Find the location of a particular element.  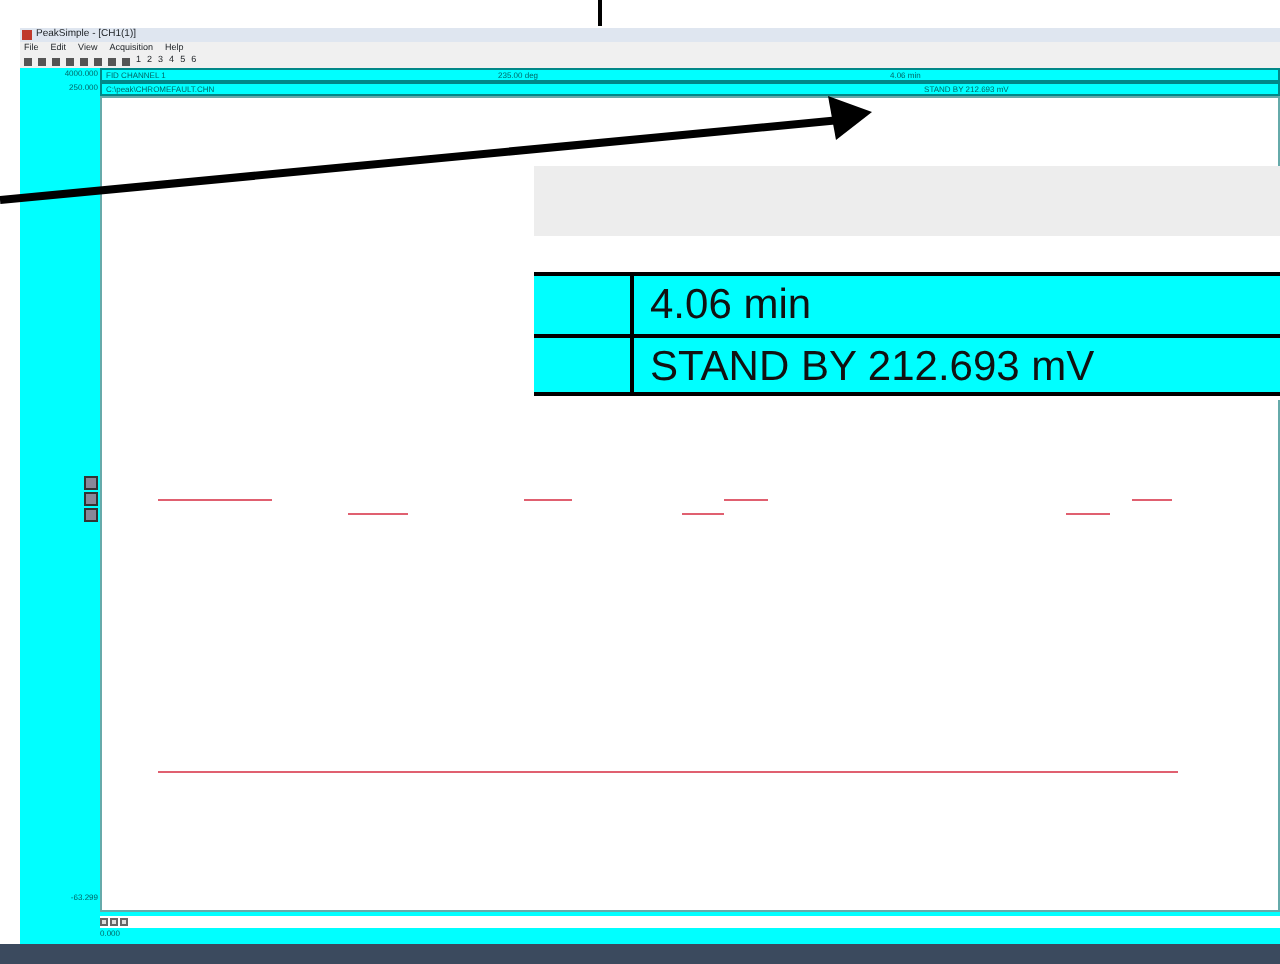

annotation-line is located at coordinates (601, 13).